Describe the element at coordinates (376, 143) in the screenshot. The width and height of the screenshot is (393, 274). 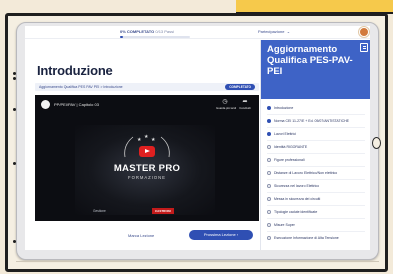
I see `tablet-home-button` at that location.